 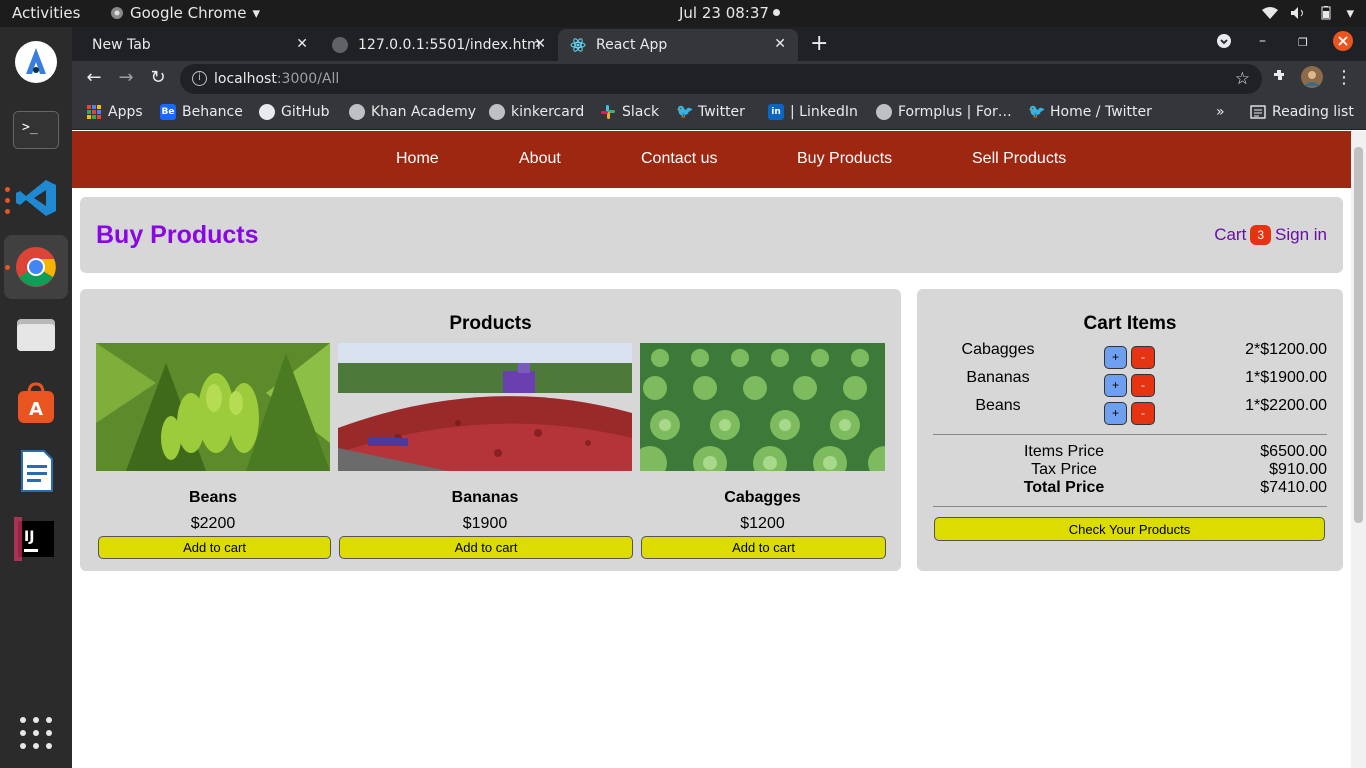 I want to click on bookmark-star-icon: ☆, so click(x=1242, y=79).